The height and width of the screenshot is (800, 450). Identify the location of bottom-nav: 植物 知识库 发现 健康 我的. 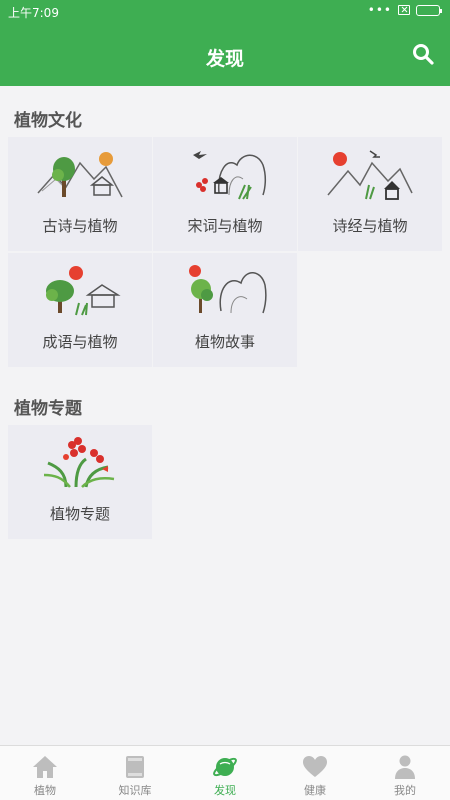
(225, 772).